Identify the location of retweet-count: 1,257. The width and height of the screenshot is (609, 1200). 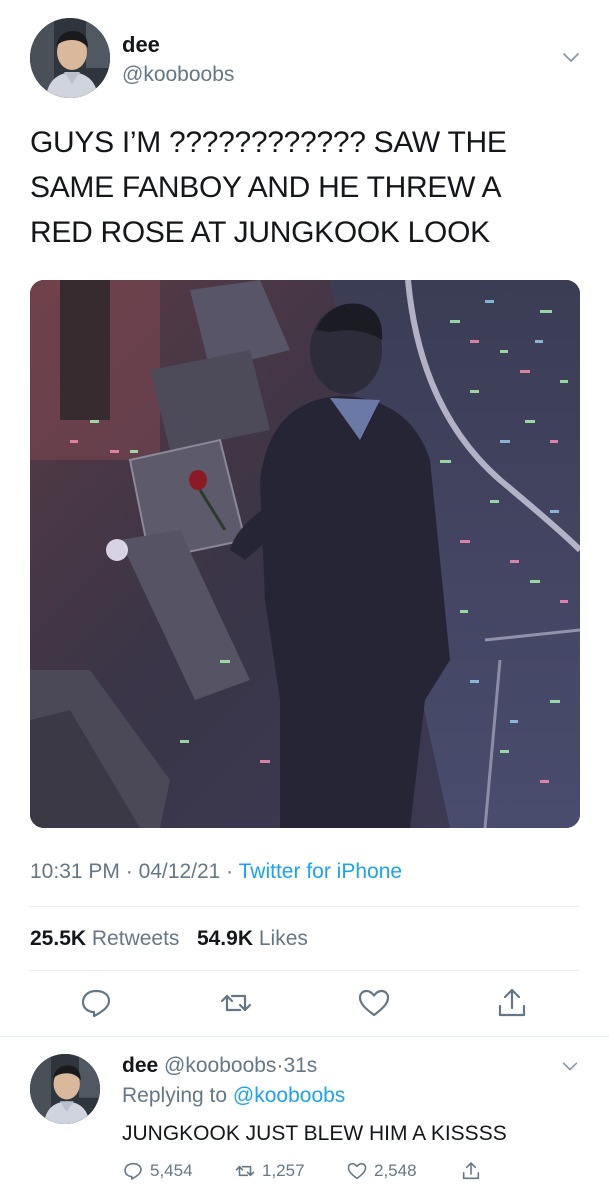
(283, 1170).